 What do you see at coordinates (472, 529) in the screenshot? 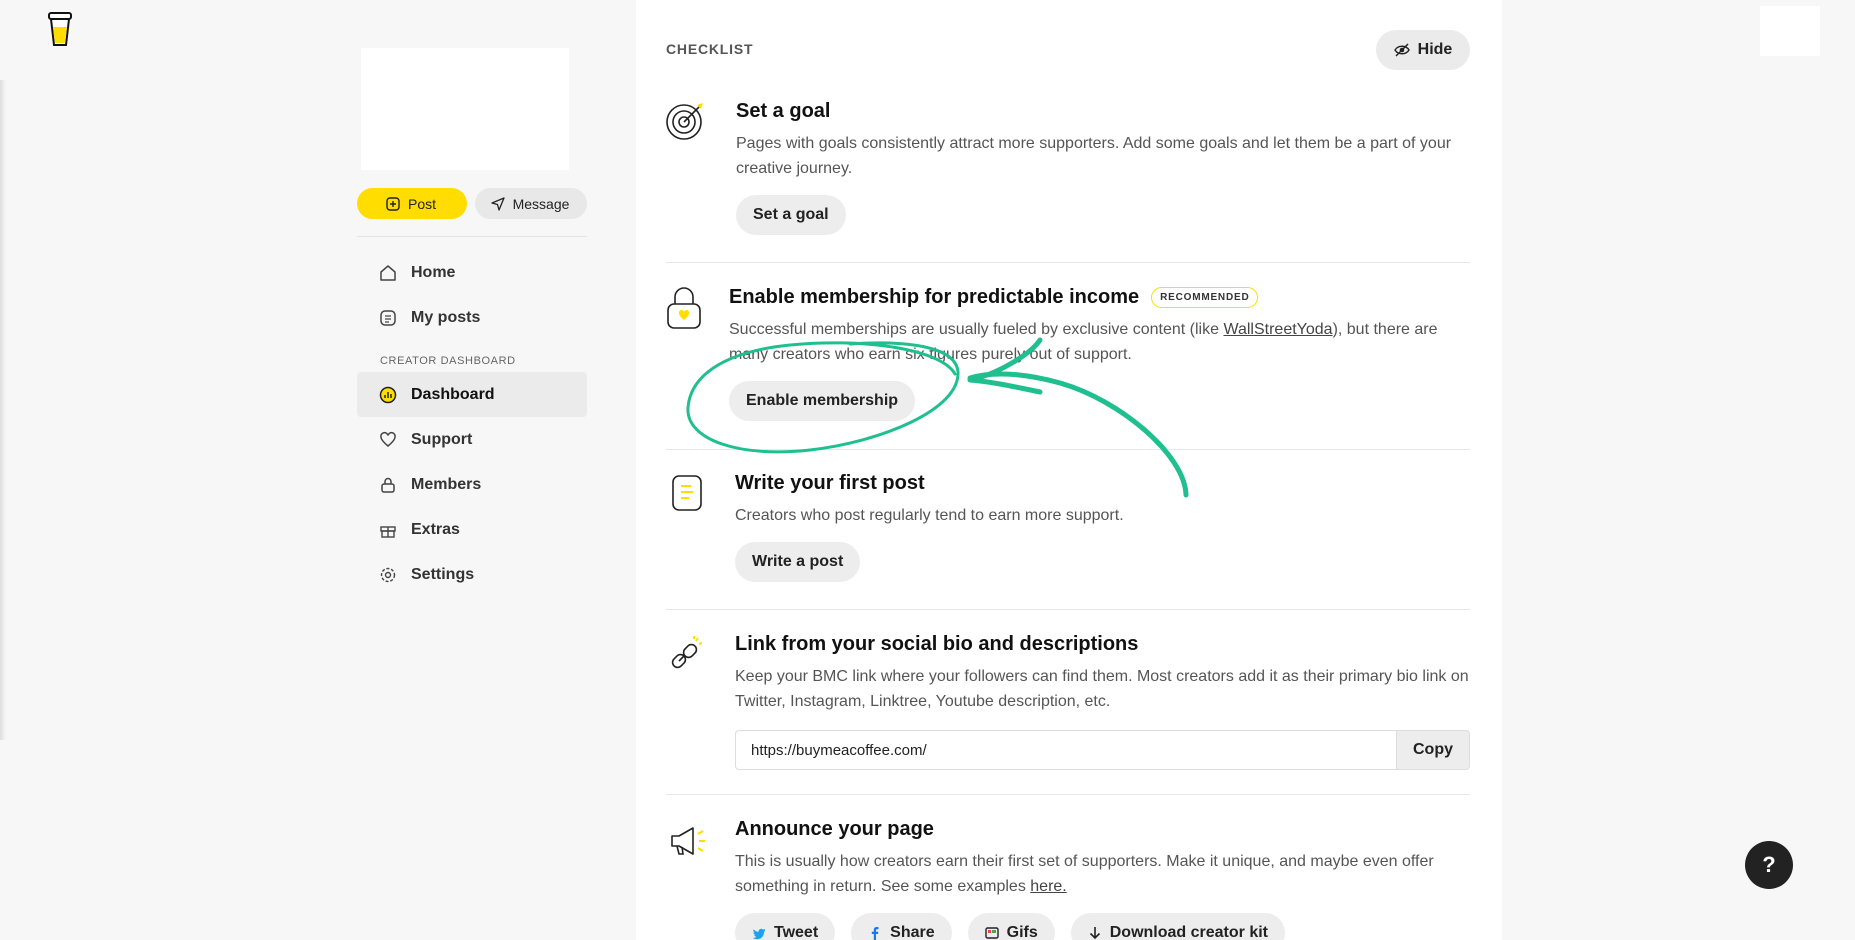
I see `sidebar-item-extras: Extras` at bounding box center [472, 529].